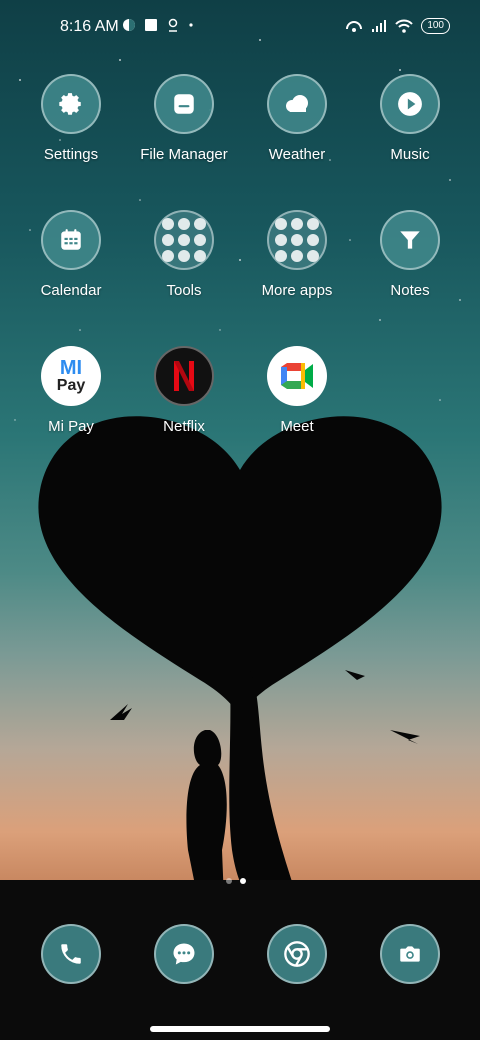  Describe the element at coordinates (71, 290) in the screenshot. I see `app-label-calendar: Calendar` at that location.